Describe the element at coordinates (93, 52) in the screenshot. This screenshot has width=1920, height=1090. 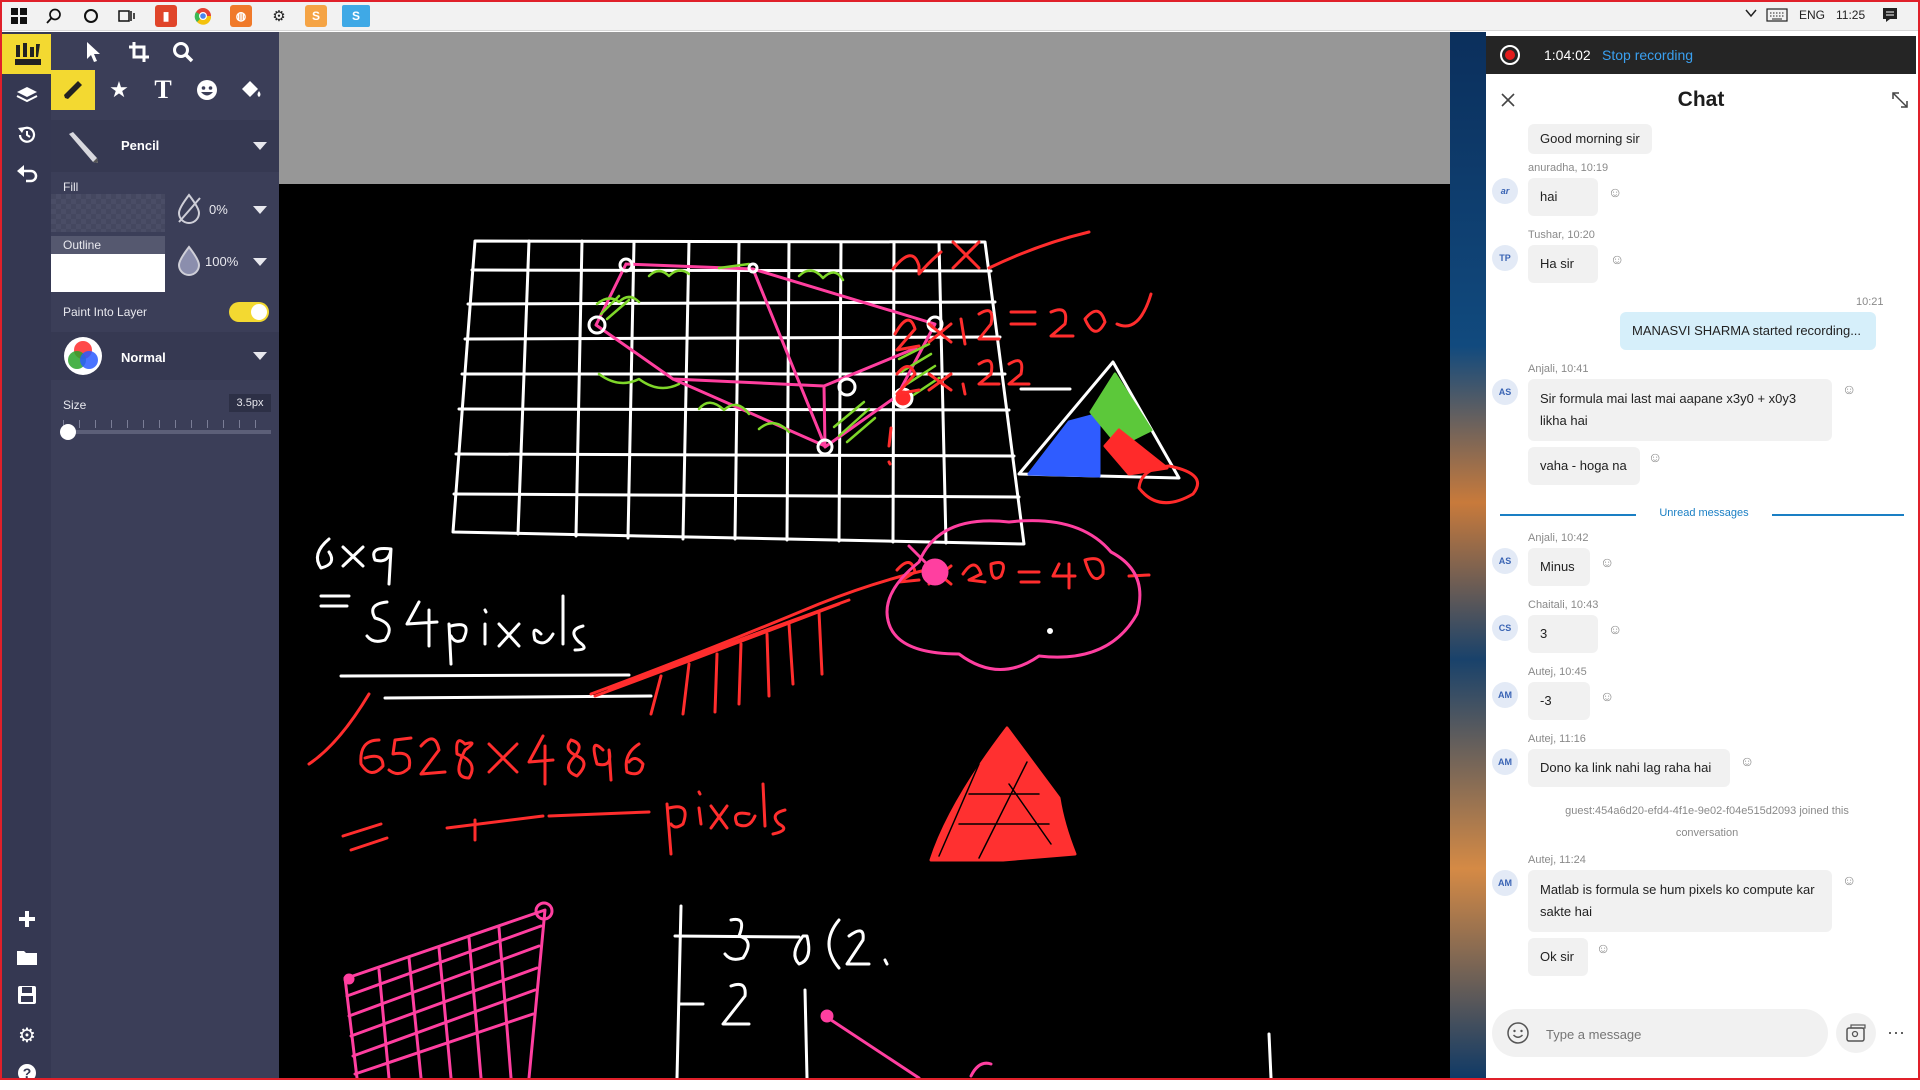
I see `select-arrow-tool` at that location.